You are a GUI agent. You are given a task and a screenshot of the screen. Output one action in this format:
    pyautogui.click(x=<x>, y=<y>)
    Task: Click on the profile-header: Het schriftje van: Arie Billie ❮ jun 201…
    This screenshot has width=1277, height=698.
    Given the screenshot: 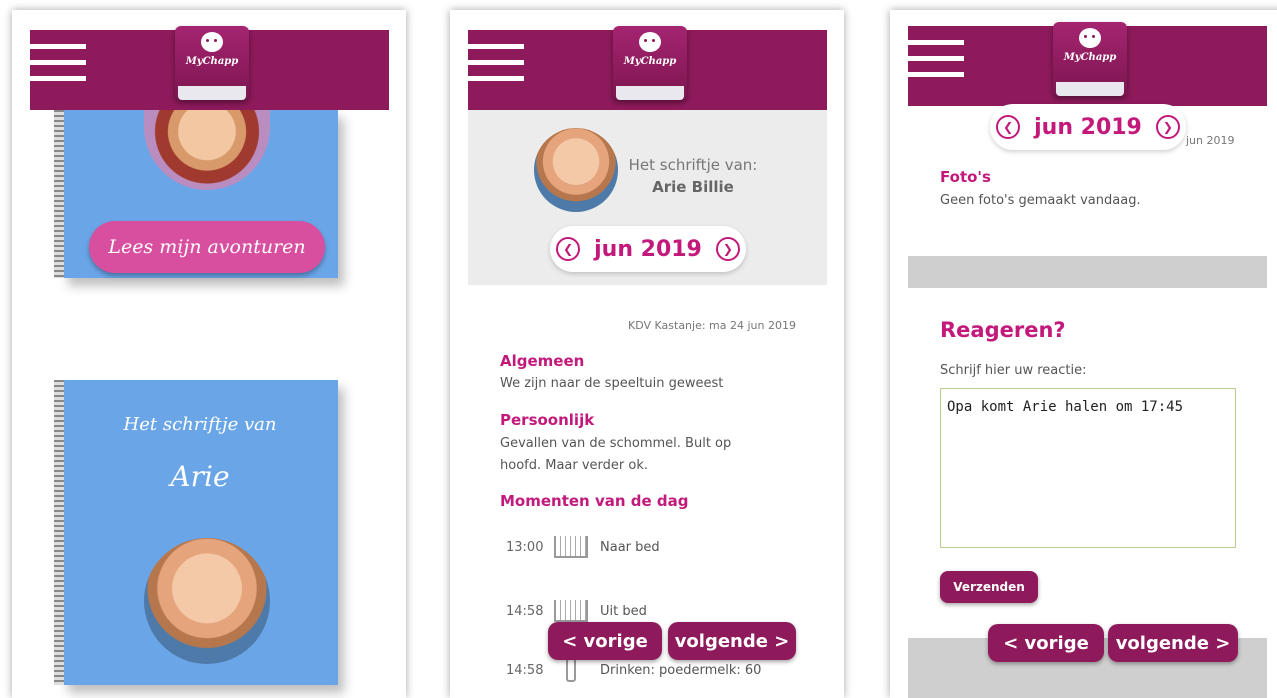 What is the action you would take?
    pyautogui.click(x=647, y=197)
    